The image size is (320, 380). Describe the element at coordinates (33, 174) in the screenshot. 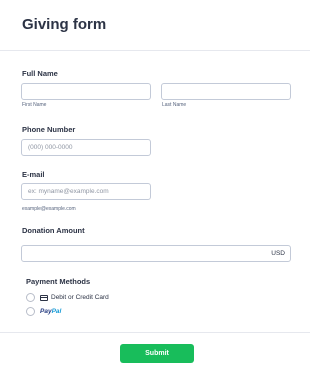

I see `email-label: E-mail` at that location.